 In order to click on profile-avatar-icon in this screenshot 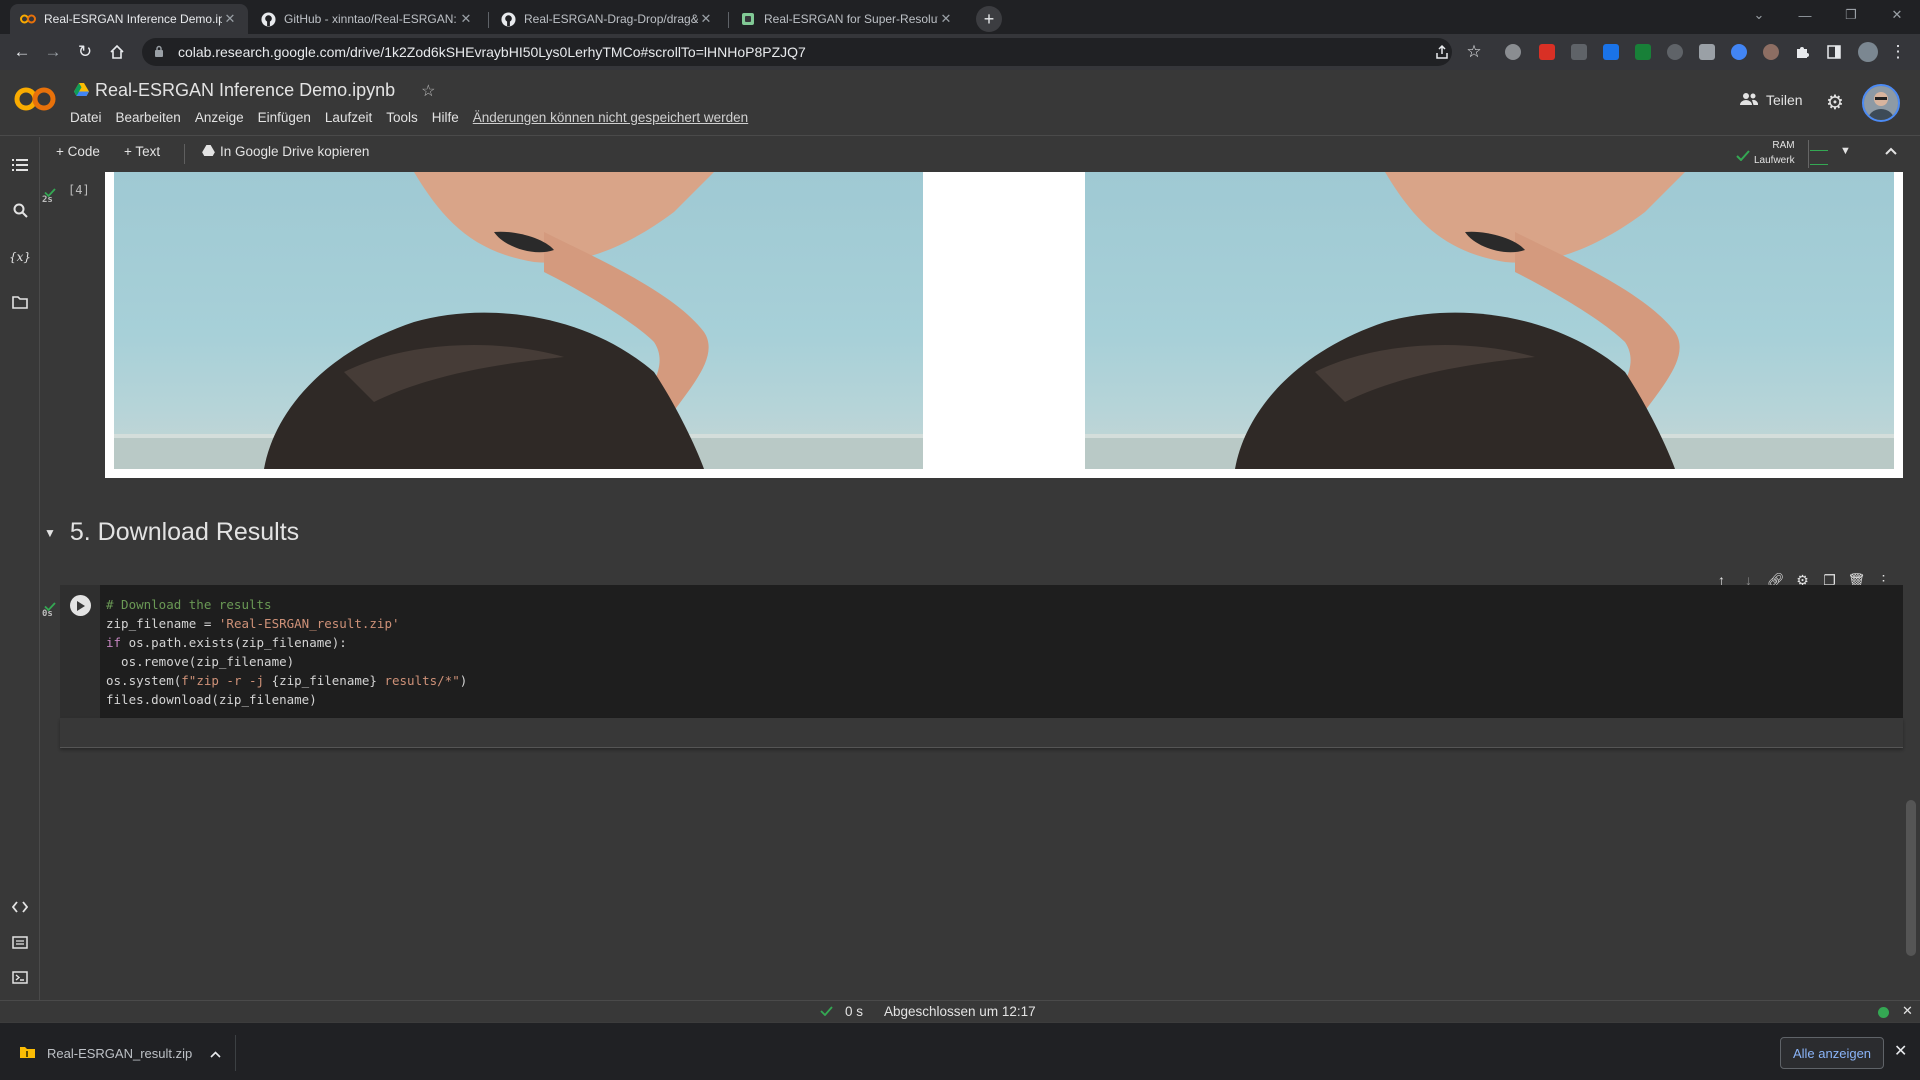, I will do `click(1868, 52)`.